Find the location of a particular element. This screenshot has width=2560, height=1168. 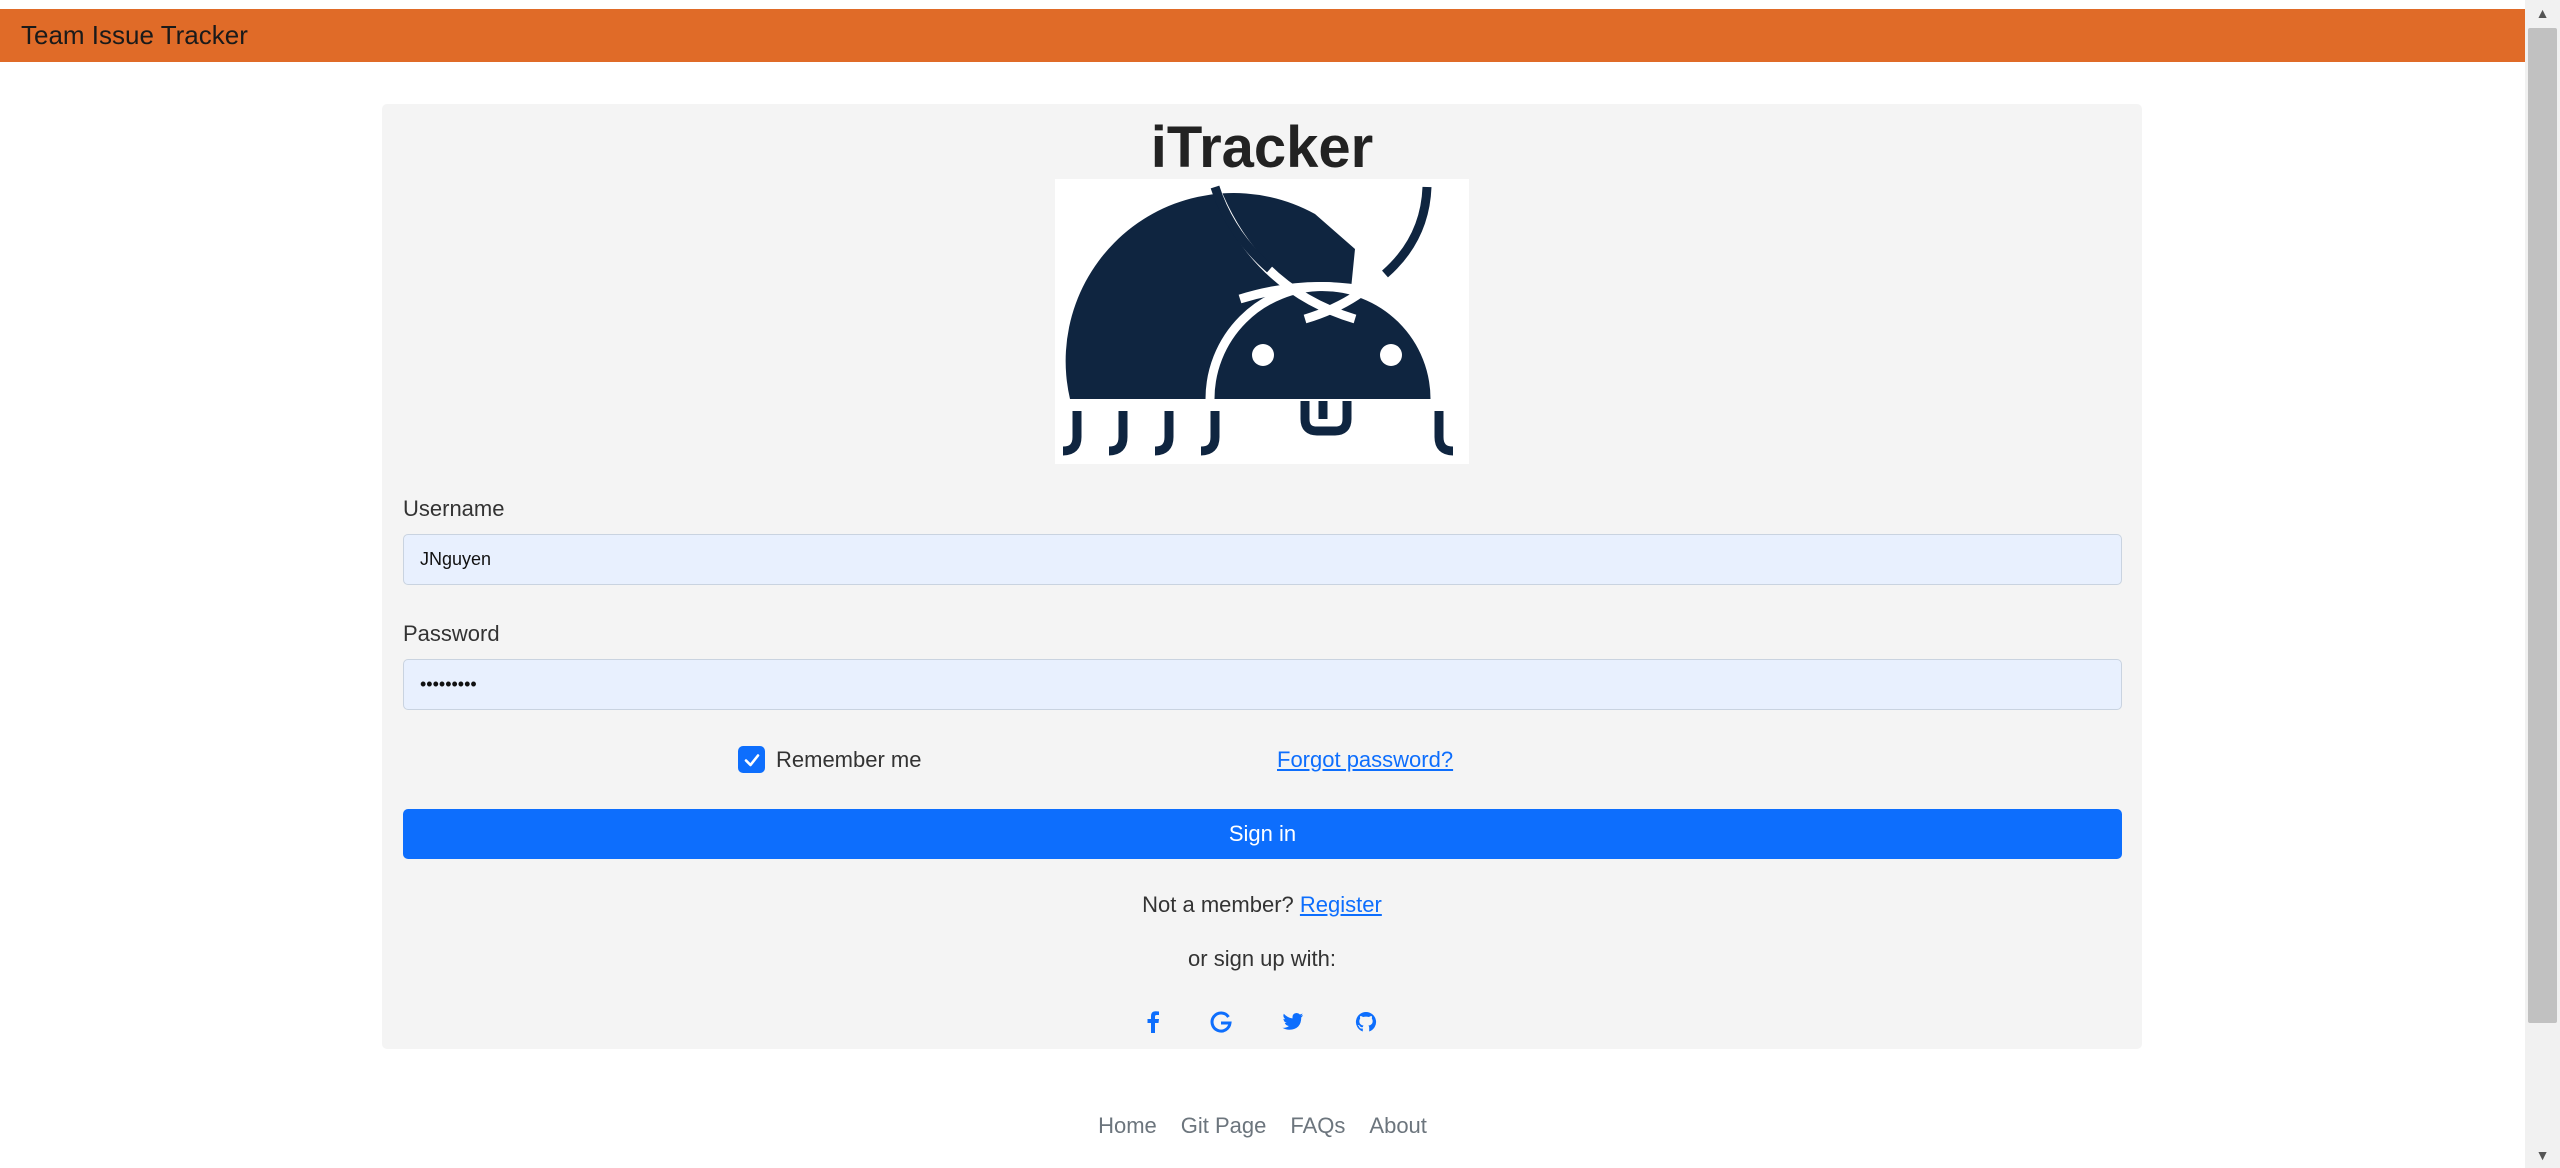

twitter-icon is located at coordinates (1293, 1021).